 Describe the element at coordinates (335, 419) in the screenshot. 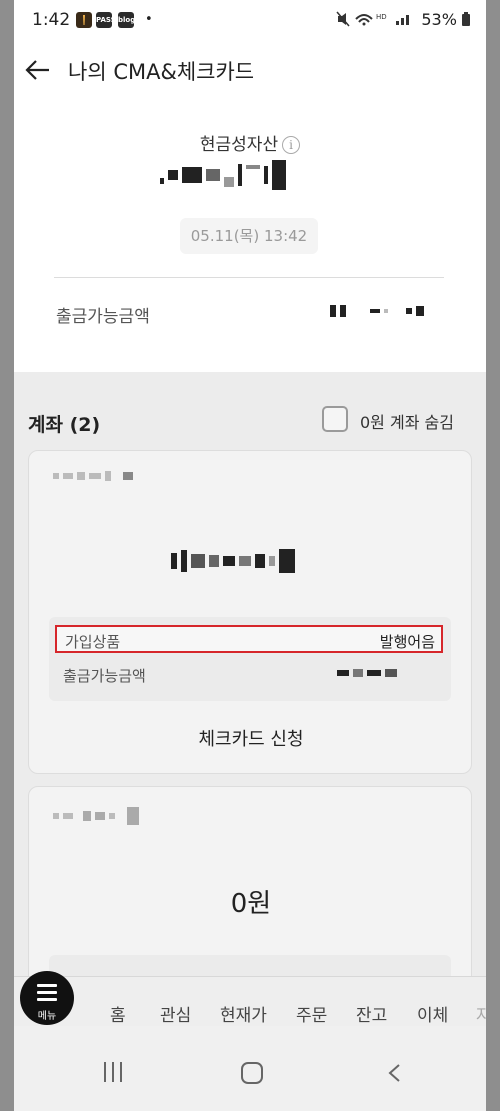

I see `hide-zero-checkbox` at that location.